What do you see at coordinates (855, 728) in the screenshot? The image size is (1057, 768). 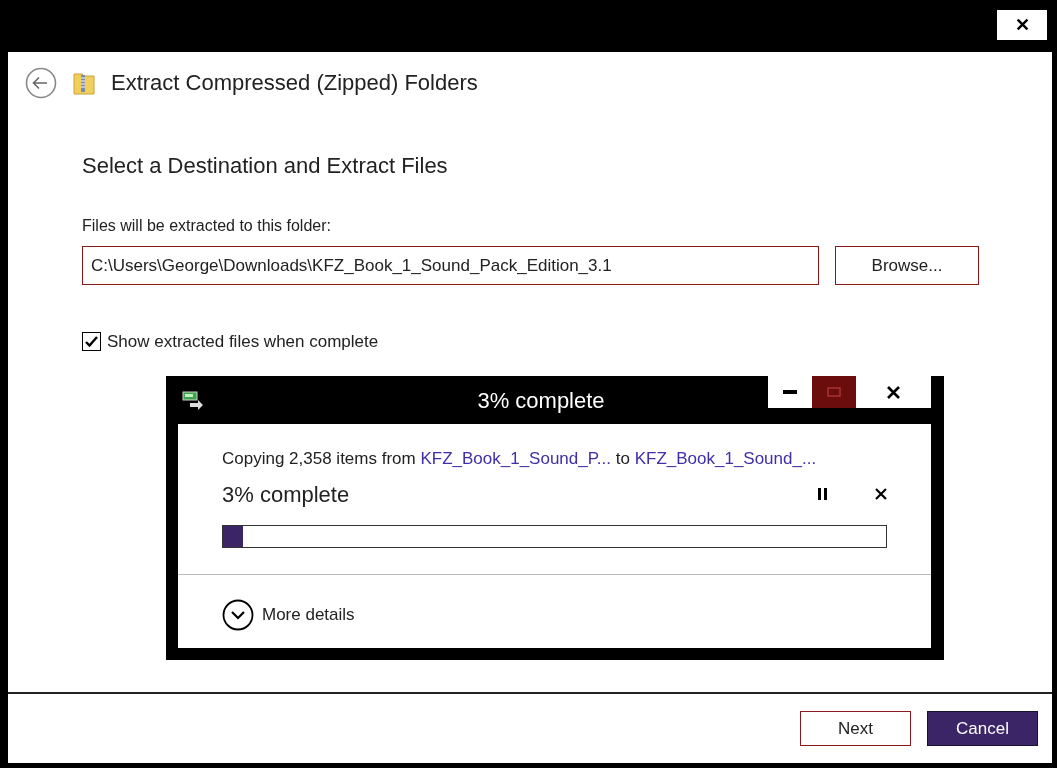 I see `next-button: Next` at bounding box center [855, 728].